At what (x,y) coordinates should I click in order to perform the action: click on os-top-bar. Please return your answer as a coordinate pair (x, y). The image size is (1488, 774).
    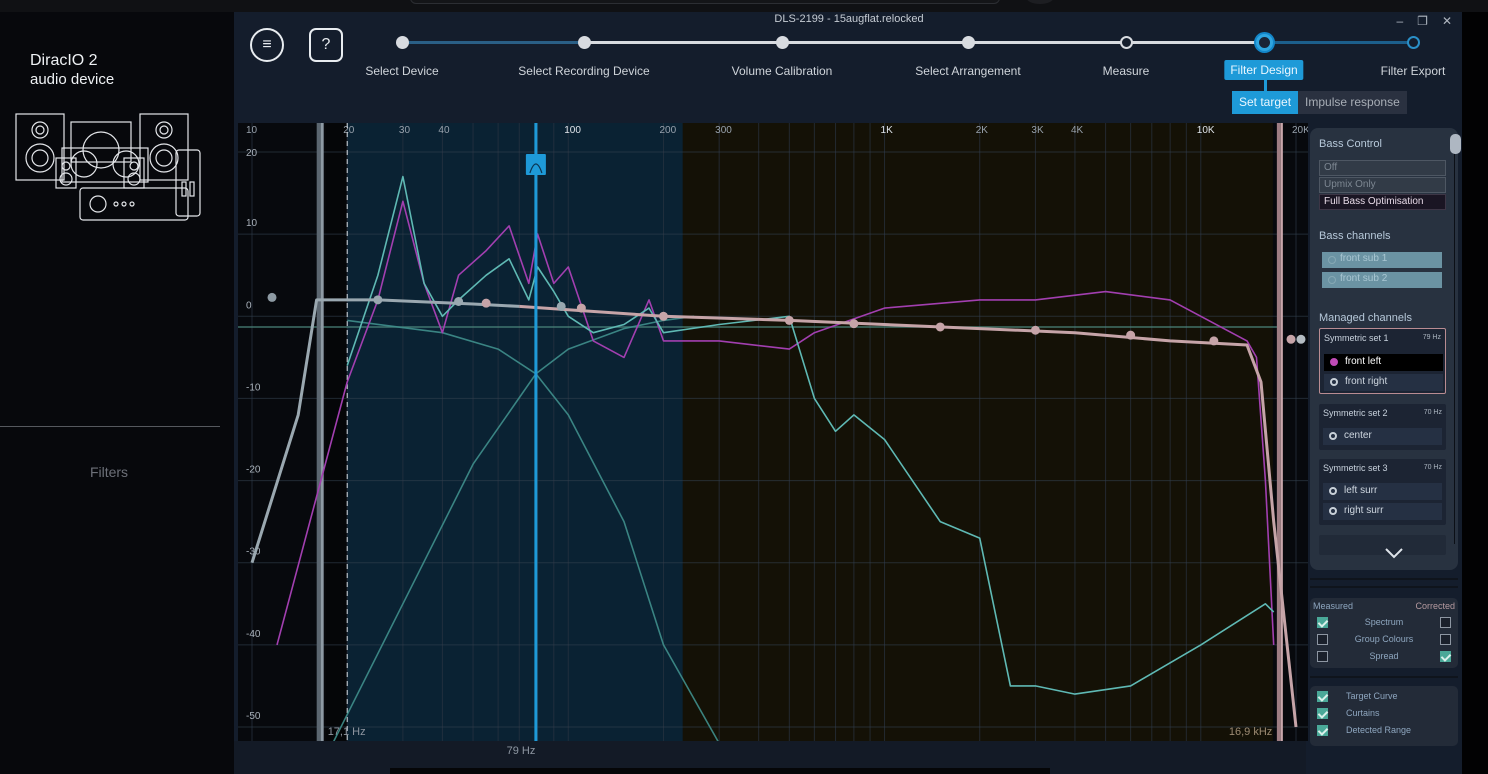
    Looking at the image, I should click on (744, 6).